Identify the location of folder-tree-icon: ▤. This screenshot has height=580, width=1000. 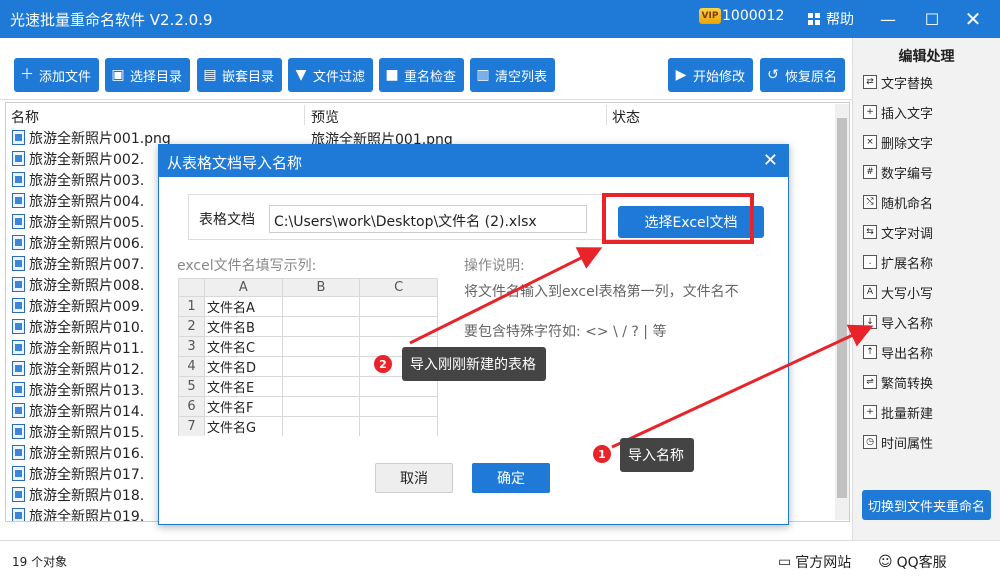
(210, 75).